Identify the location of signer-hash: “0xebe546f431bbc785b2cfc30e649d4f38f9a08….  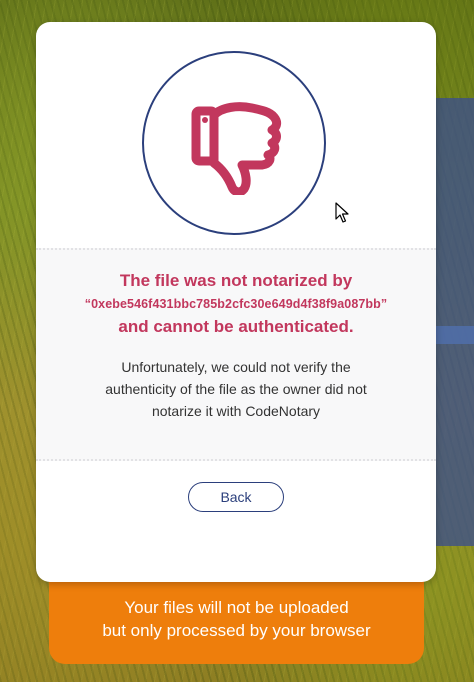
(236, 304).